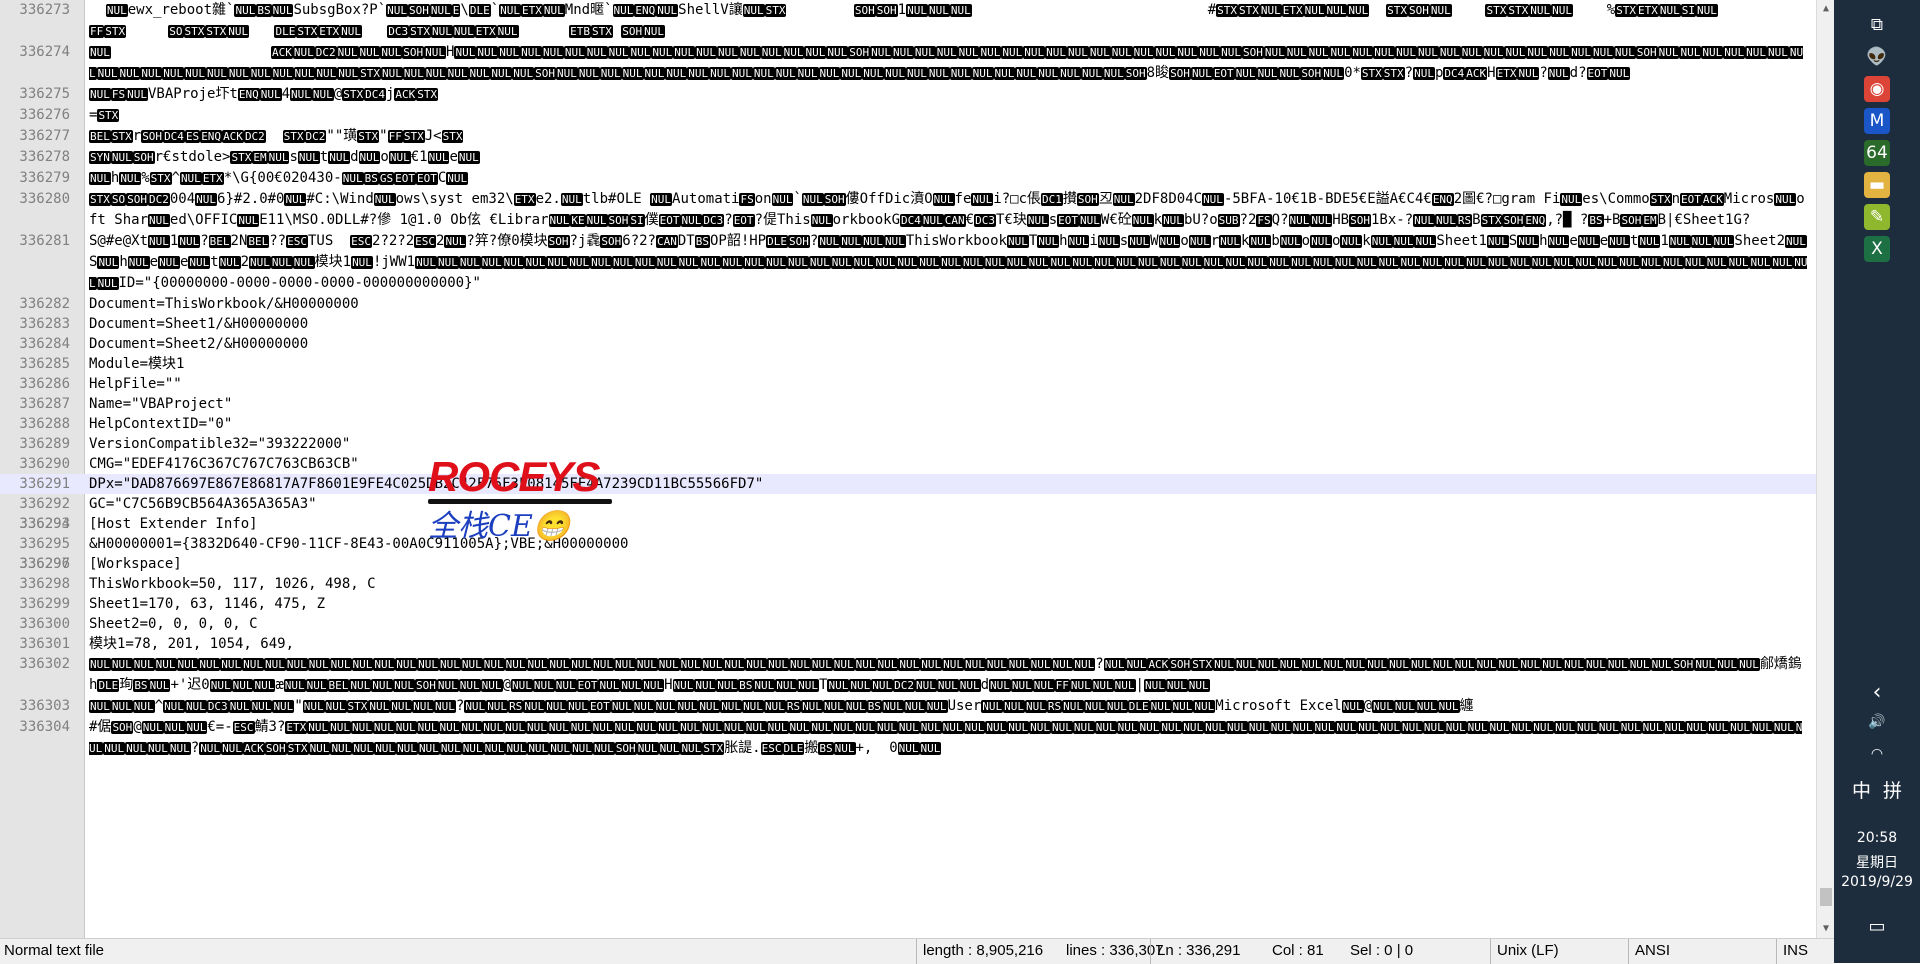  Describe the element at coordinates (1877, 89) in the screenshot. I see `chrome-icon: ◉` at that location.